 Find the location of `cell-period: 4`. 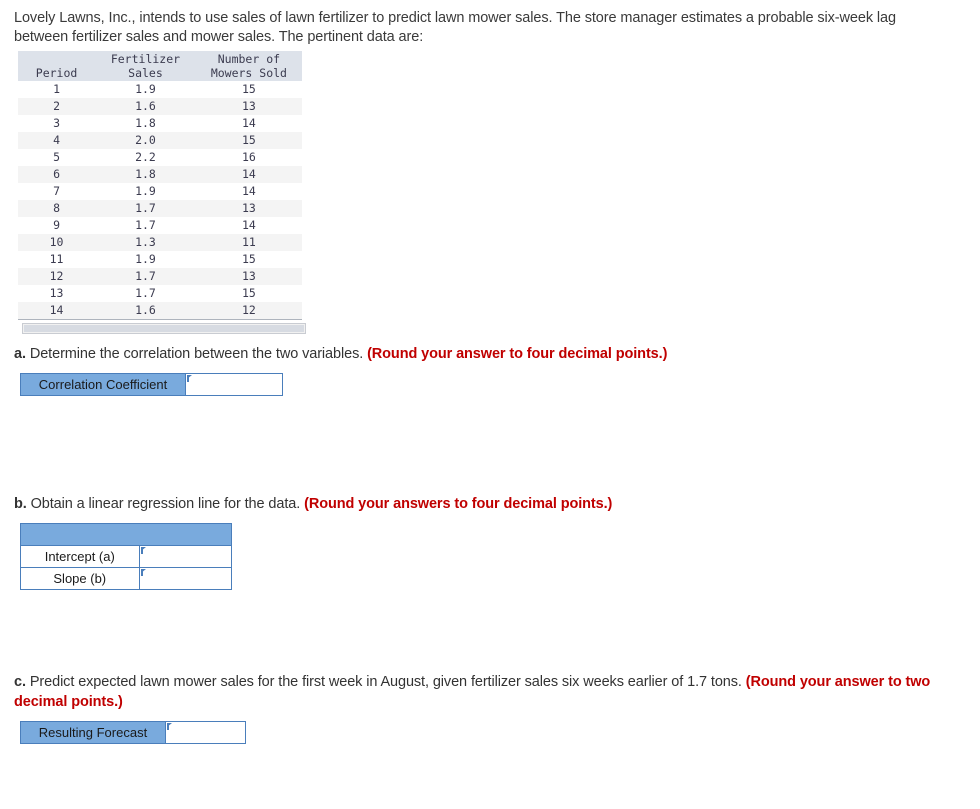

cell-period: 4 is located at coordinates (57, 140).